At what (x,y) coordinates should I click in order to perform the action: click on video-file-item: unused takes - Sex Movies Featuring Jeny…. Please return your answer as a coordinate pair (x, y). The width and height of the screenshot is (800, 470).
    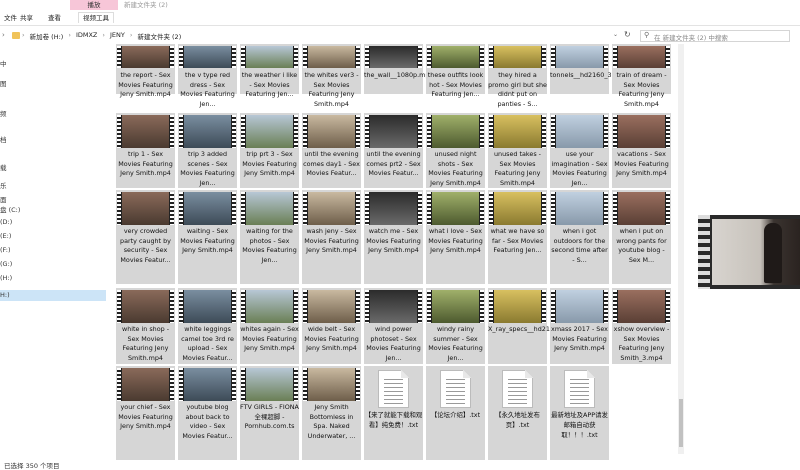
    Looking at the image, I should click on (517, 150).